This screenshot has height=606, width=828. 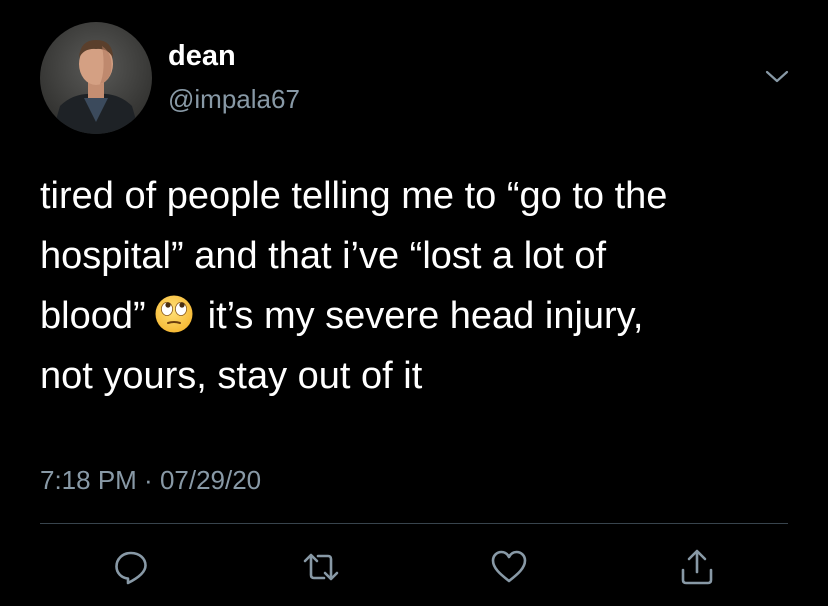 What do you see at coordinates (93, 316) in the screenshot?
I see `tweet-text-segment: blood”` at bounding box center [93, 316].